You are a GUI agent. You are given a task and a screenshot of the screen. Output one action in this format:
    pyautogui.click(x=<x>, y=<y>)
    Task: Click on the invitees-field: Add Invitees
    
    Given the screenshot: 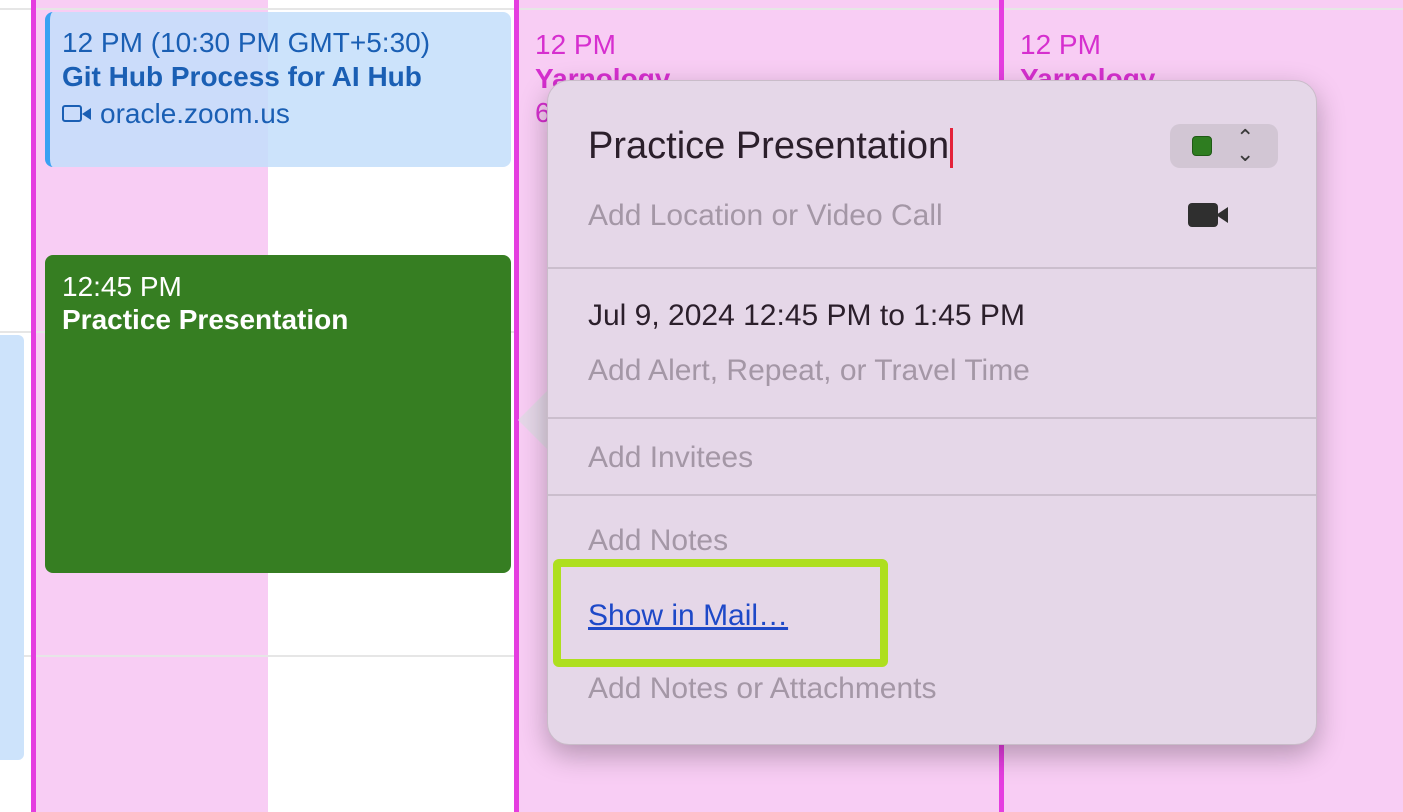 What is the action you would take?
    pyautogui.click(x=670, y=458)
    